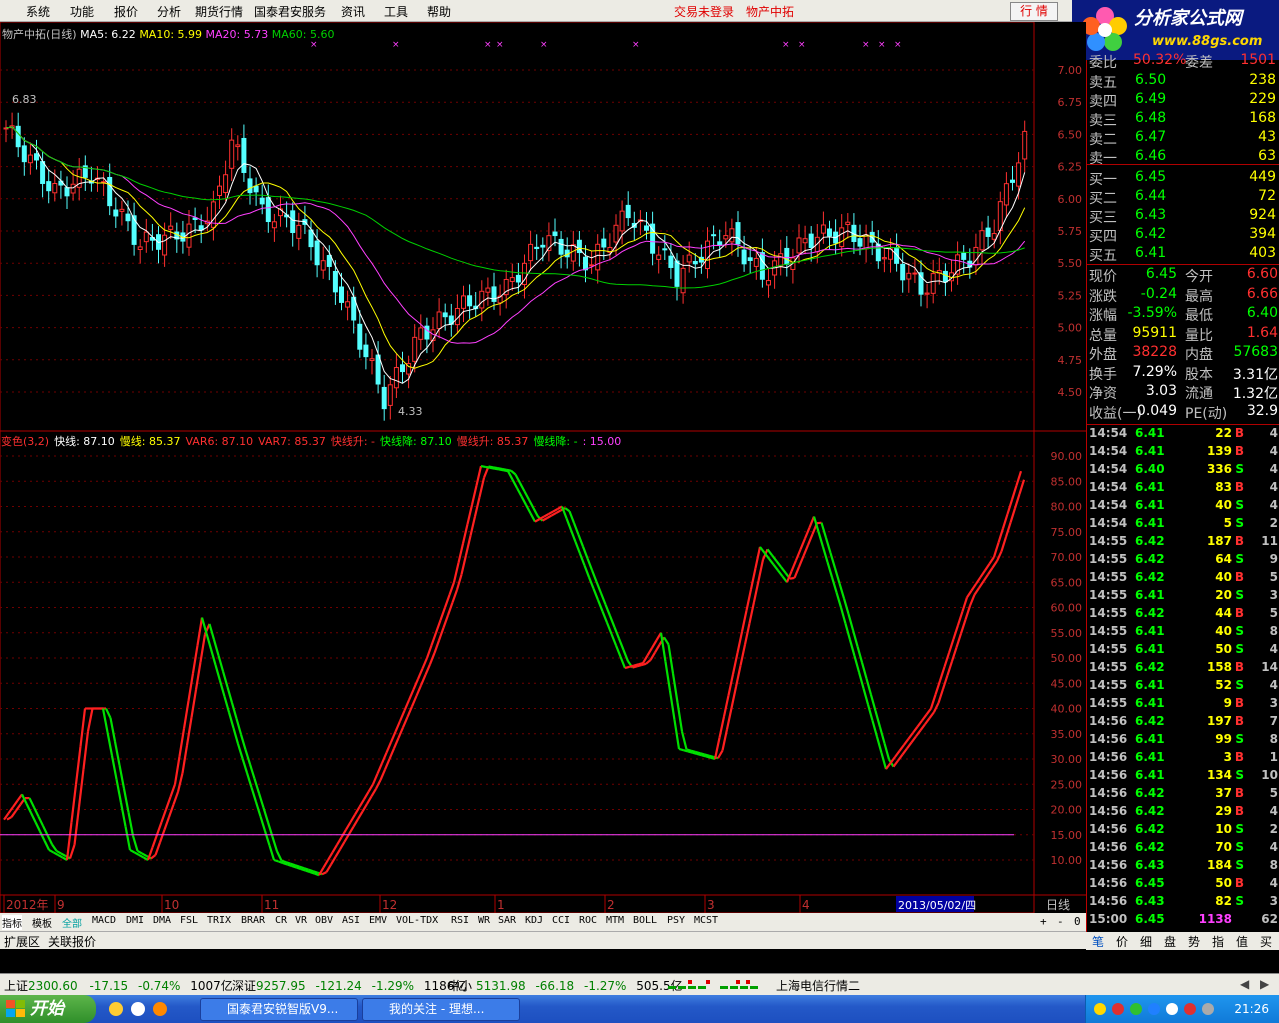  I want to click on stat-row: 换手 7.29% 股本 3.31亿, so click(1183, 373).